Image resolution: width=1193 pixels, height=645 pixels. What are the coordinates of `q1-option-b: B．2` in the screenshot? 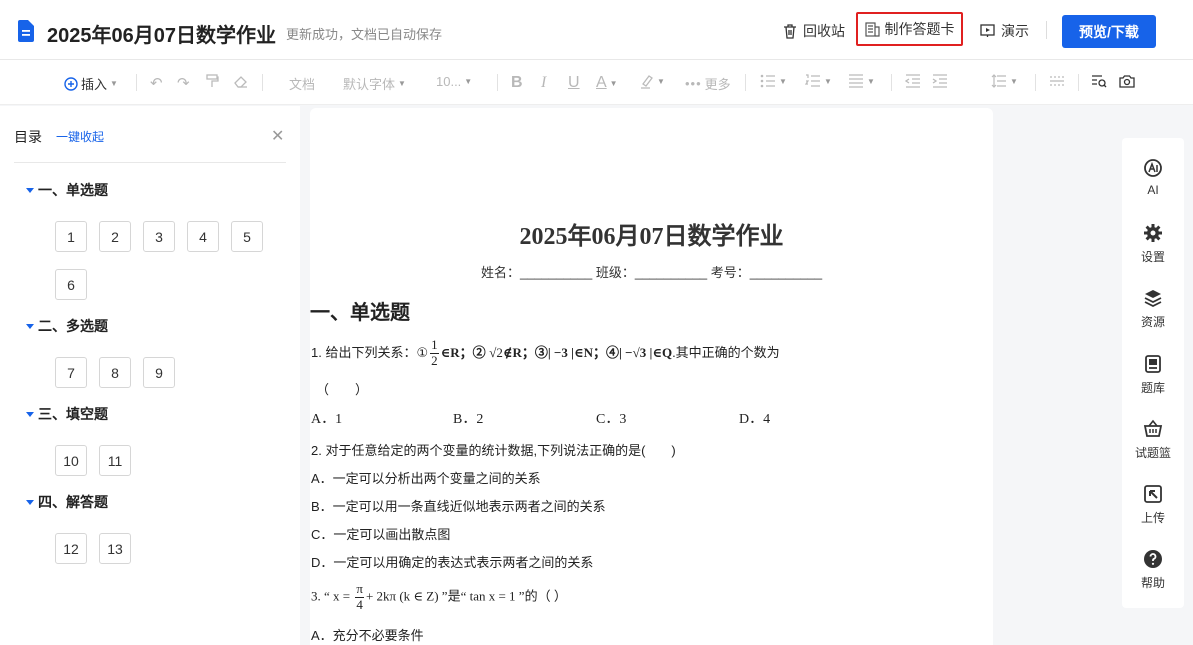 It's located at (468, 419).